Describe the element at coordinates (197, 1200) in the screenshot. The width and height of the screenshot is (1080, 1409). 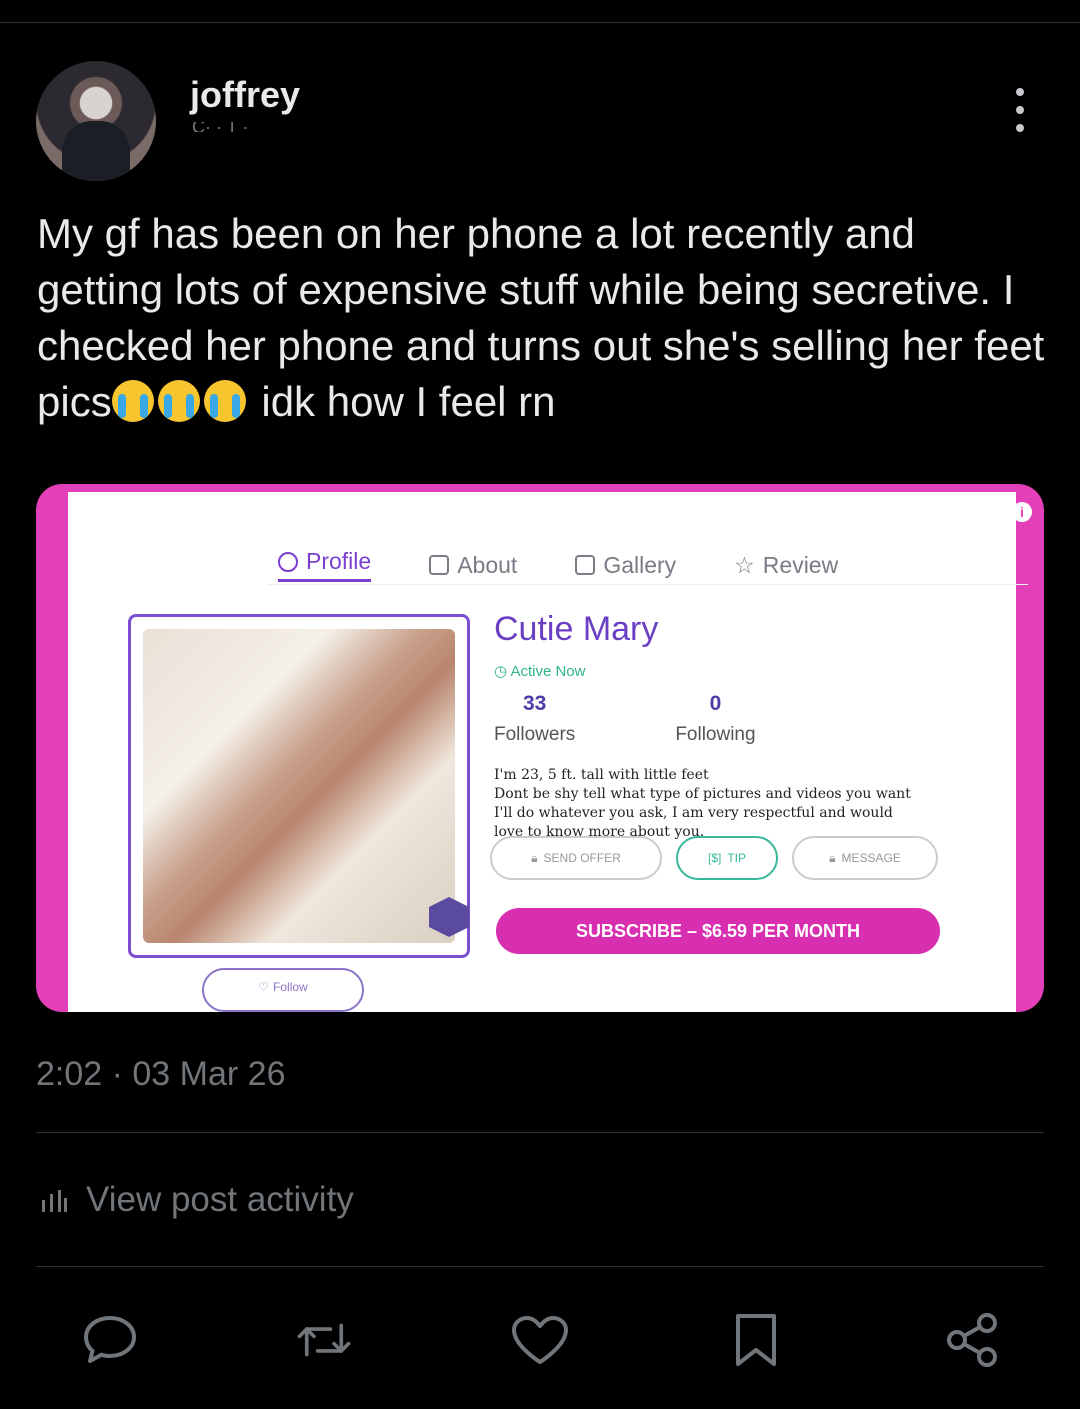
I see `view-post-activity-link: View post activity` at that location.